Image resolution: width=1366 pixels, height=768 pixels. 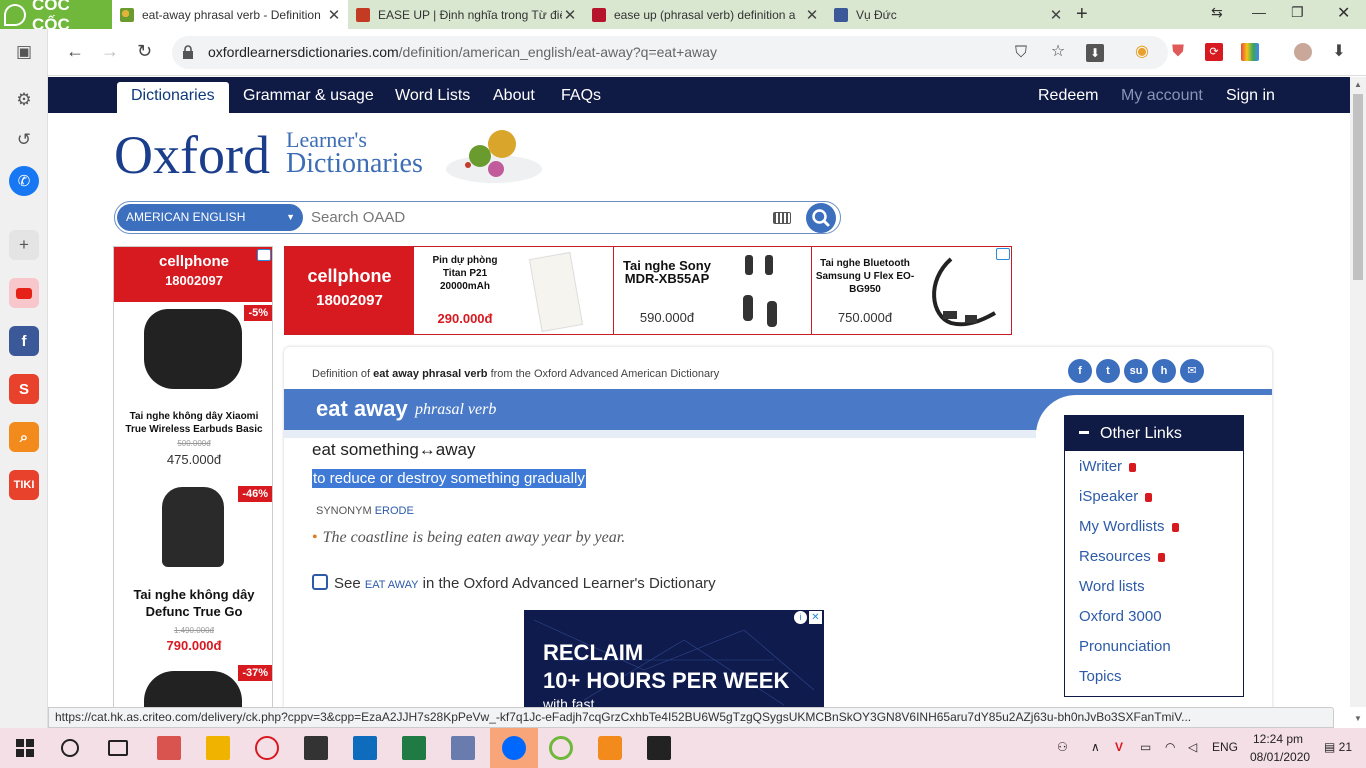 I want to click on search-icon, so click(x=70, y=748).